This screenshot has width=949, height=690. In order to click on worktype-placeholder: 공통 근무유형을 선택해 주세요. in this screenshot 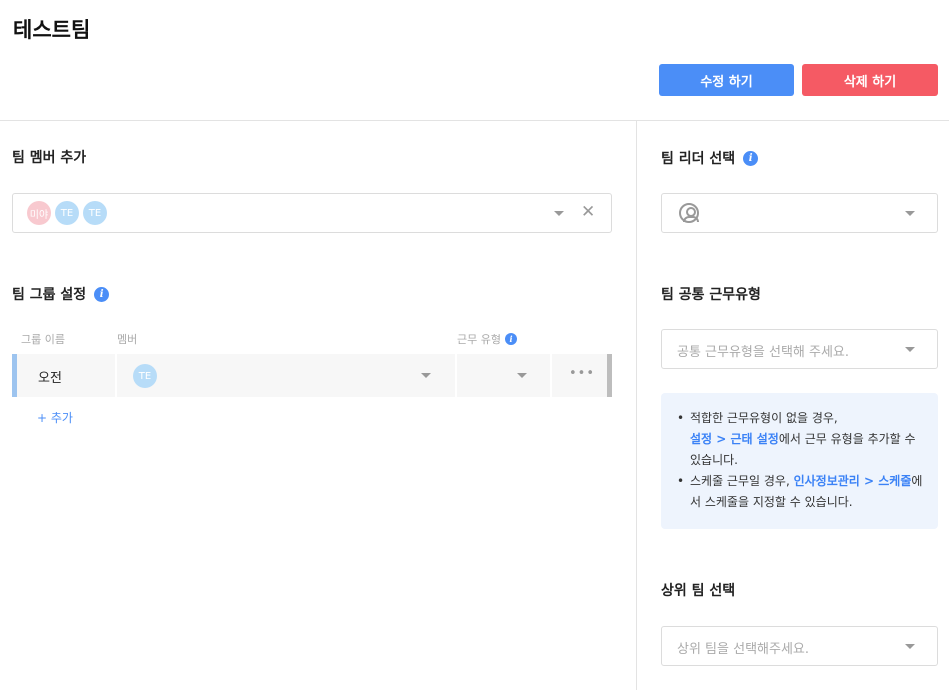, I will do `click(763, 352)`.